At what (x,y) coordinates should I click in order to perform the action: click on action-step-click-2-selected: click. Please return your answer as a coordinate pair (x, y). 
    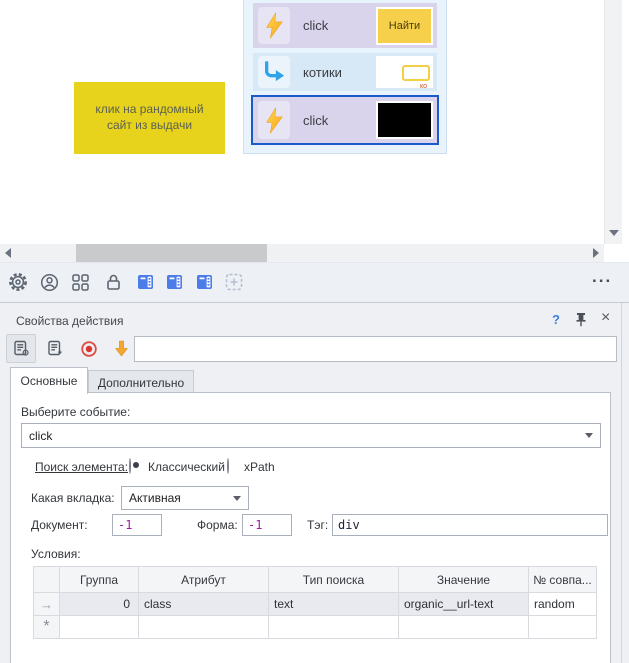
    Looking at the image, I should click on (345, 120).